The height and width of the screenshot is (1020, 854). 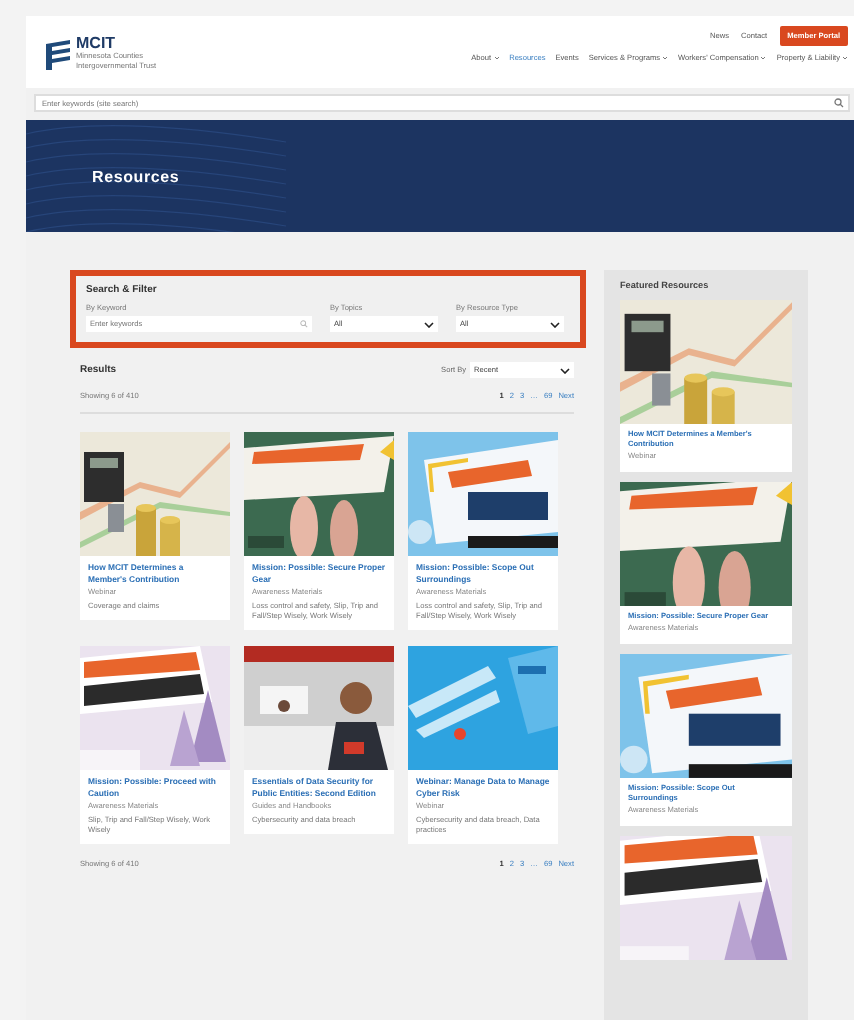 I want to click on logo-name: MCIT, so click(x=96, y=44).